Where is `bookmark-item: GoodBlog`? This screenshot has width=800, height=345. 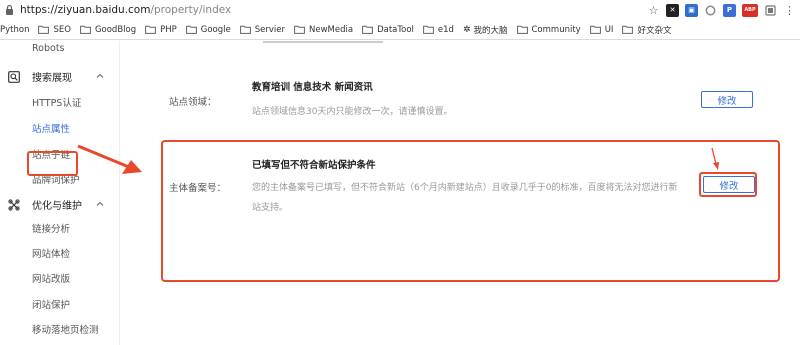
bookmark-item: GoodBlog is located at coordinates (108, 30).